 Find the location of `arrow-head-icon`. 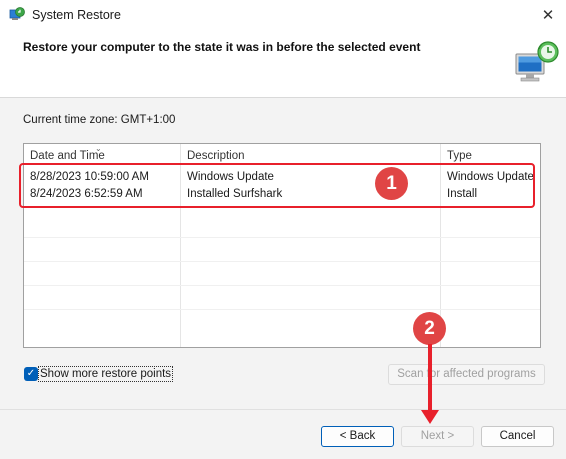

arrow-head-icon is located at coordinates (430, 417).